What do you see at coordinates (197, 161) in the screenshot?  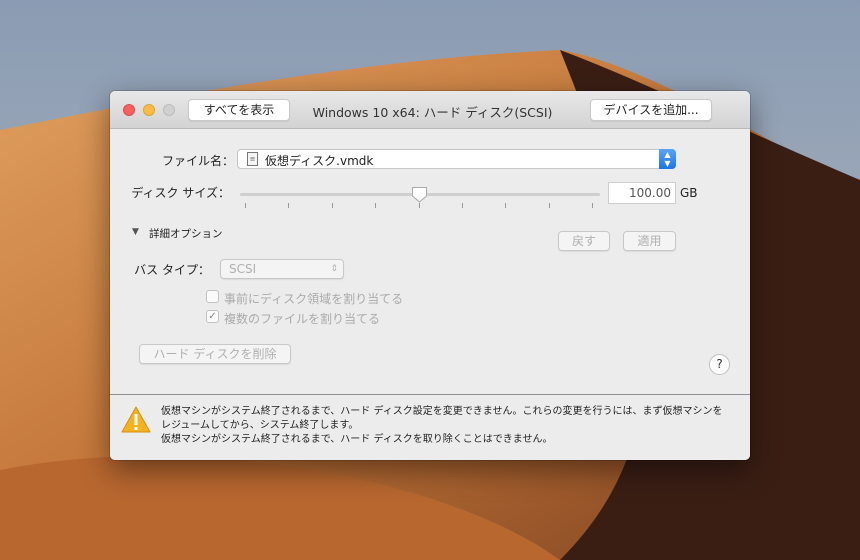 I see `file-name-label: ファイル名：` at bounding box center [197, 161].